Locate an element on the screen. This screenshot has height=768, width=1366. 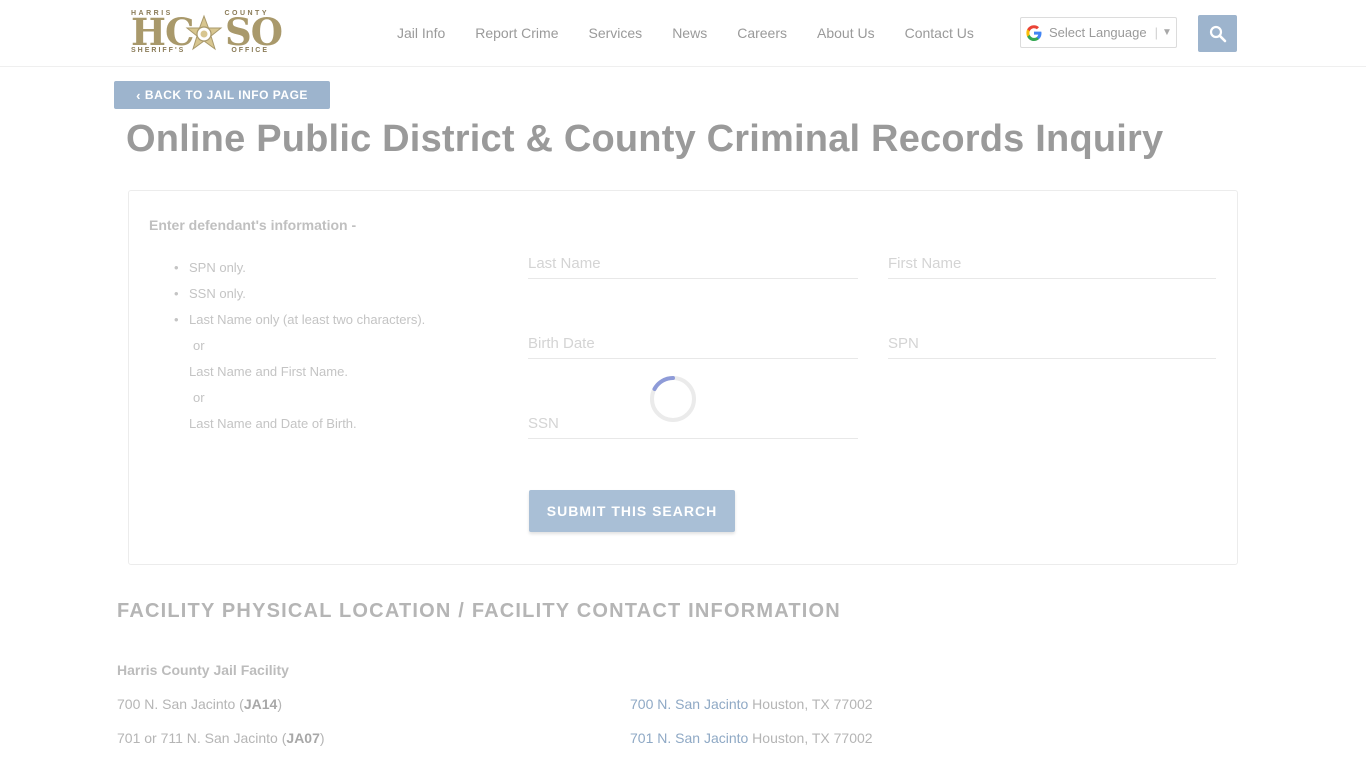
facility-name: Harris County Jail Facility is located at coordinates (203, 670).